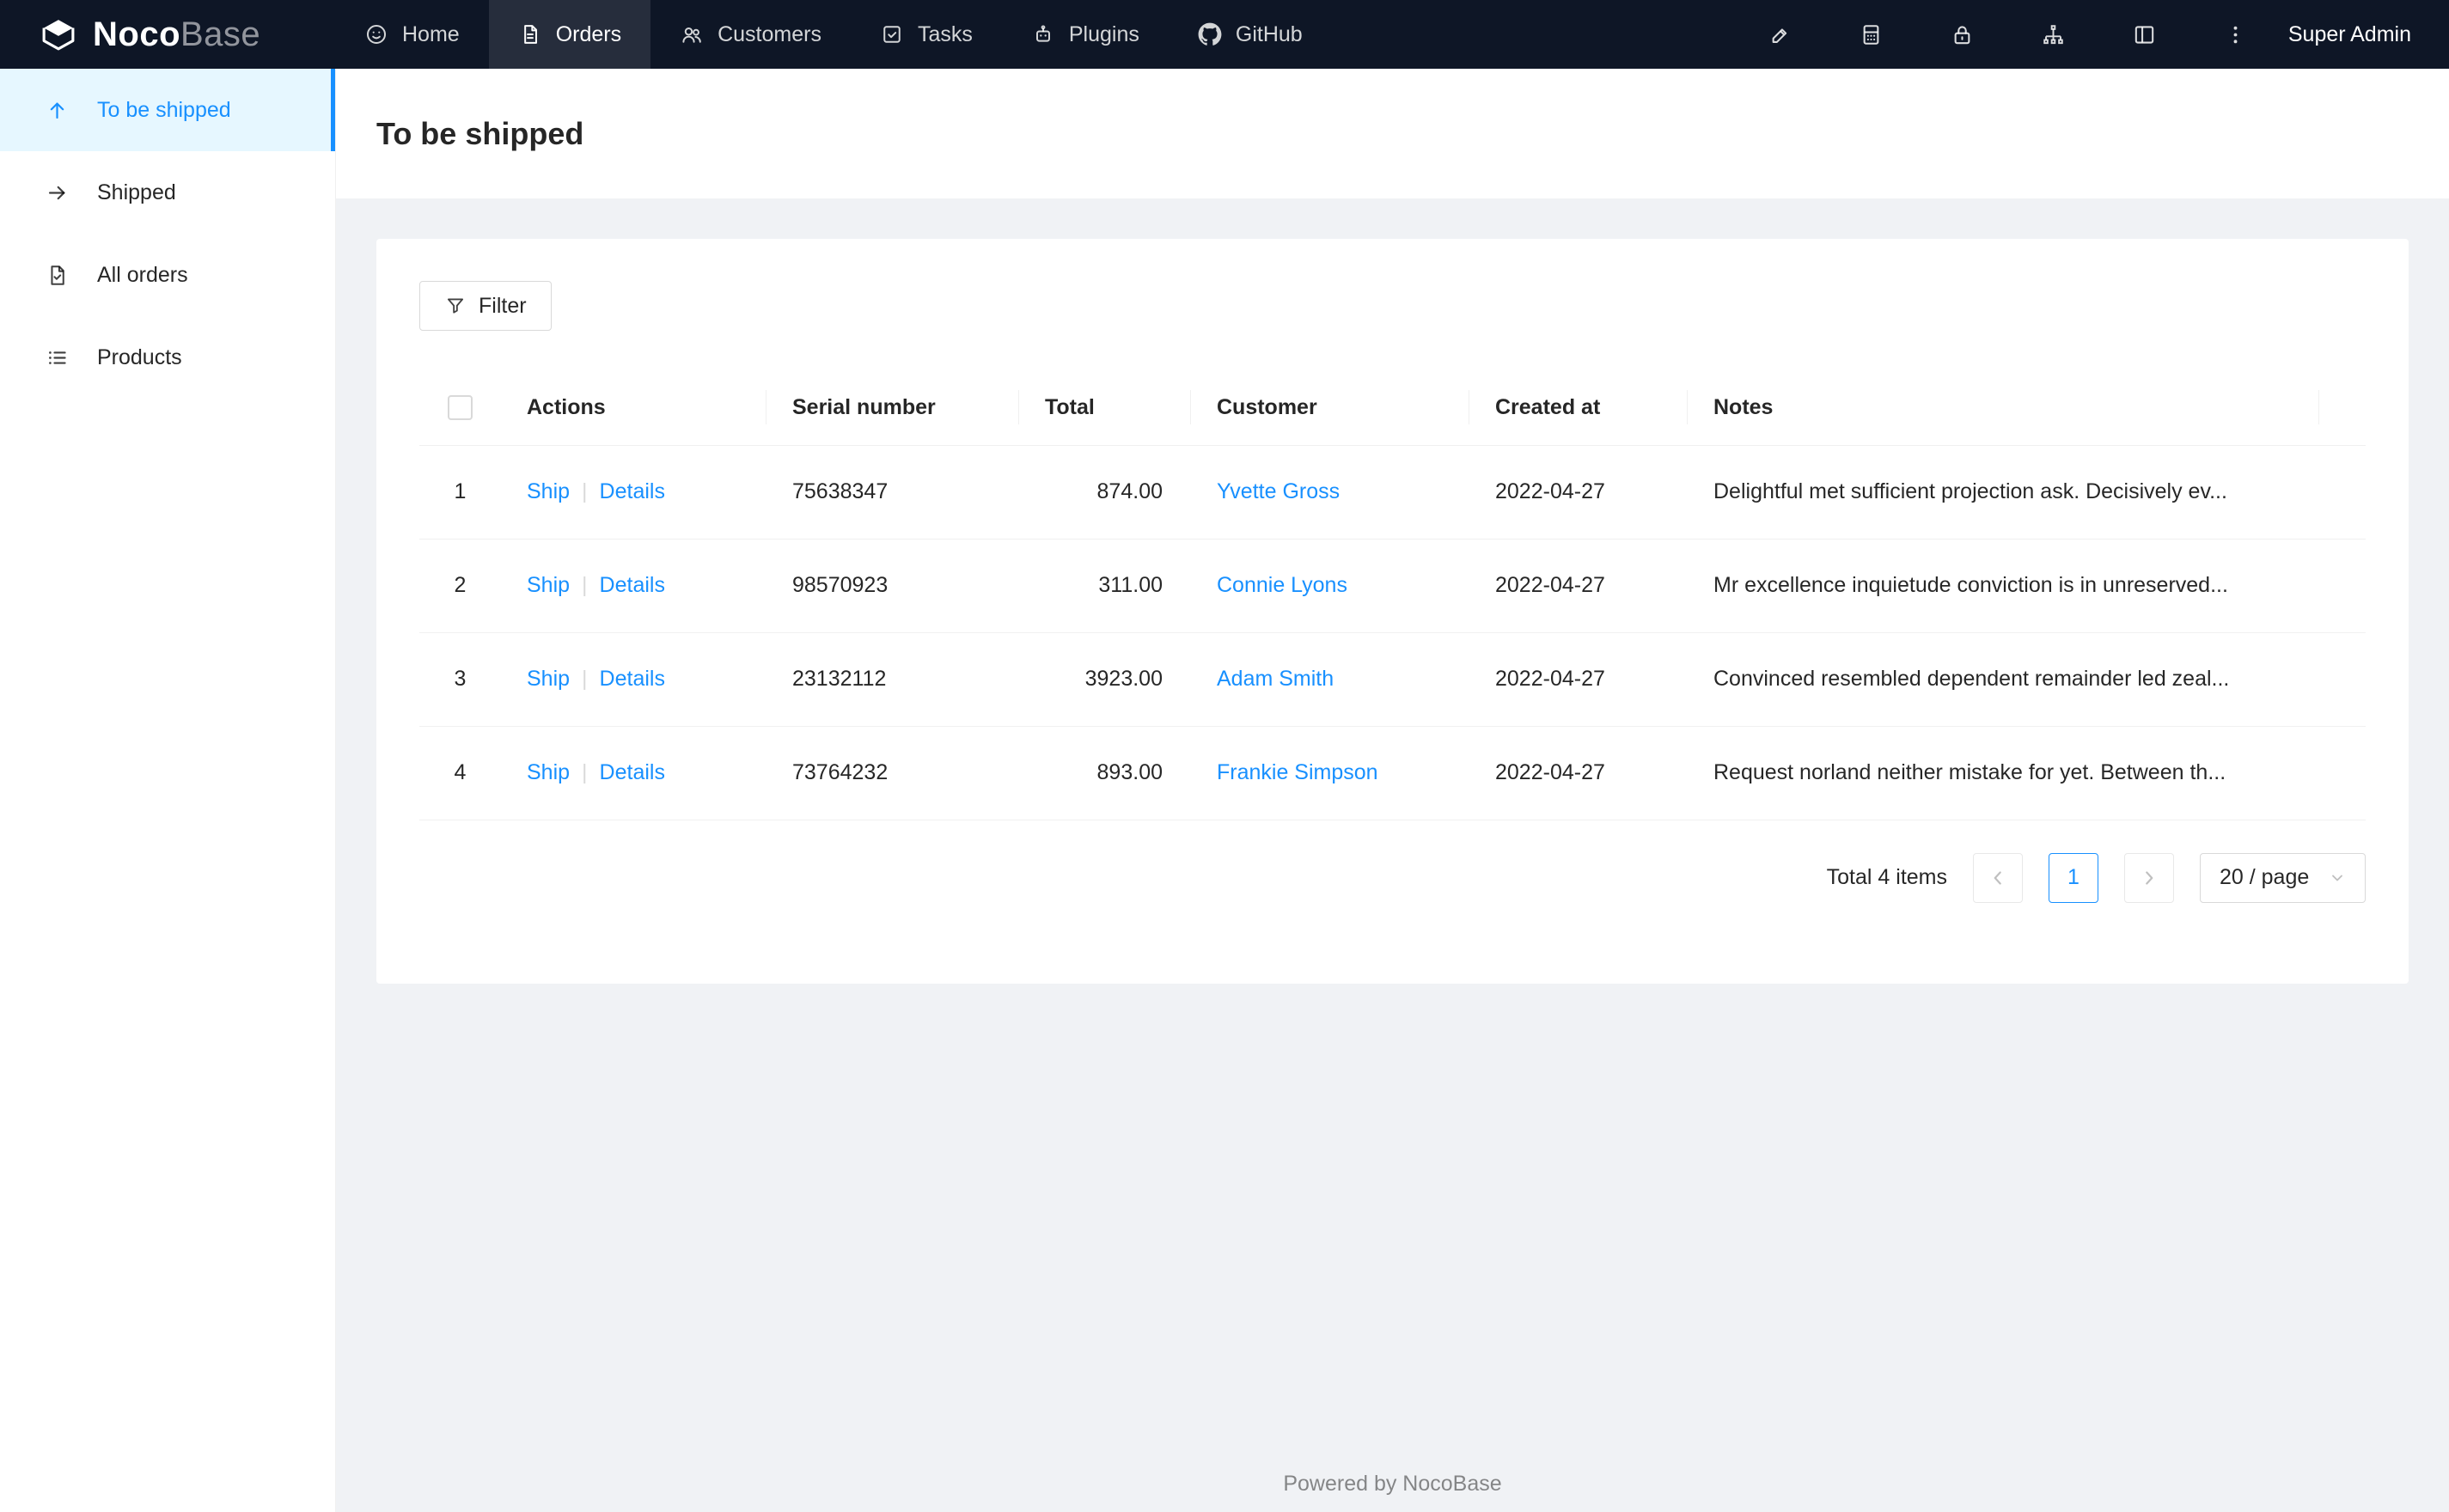 The image size is (2449, 1512). I want to click on lock-icon, so click(1963, 34).